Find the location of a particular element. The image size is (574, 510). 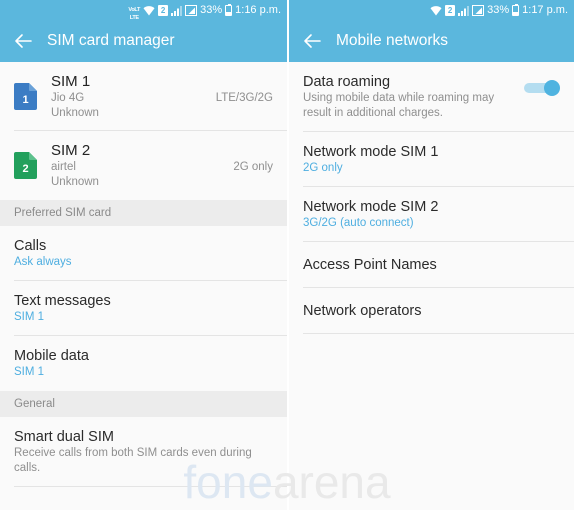

setting-title: Mobile data is located at coordinates (51, 356).